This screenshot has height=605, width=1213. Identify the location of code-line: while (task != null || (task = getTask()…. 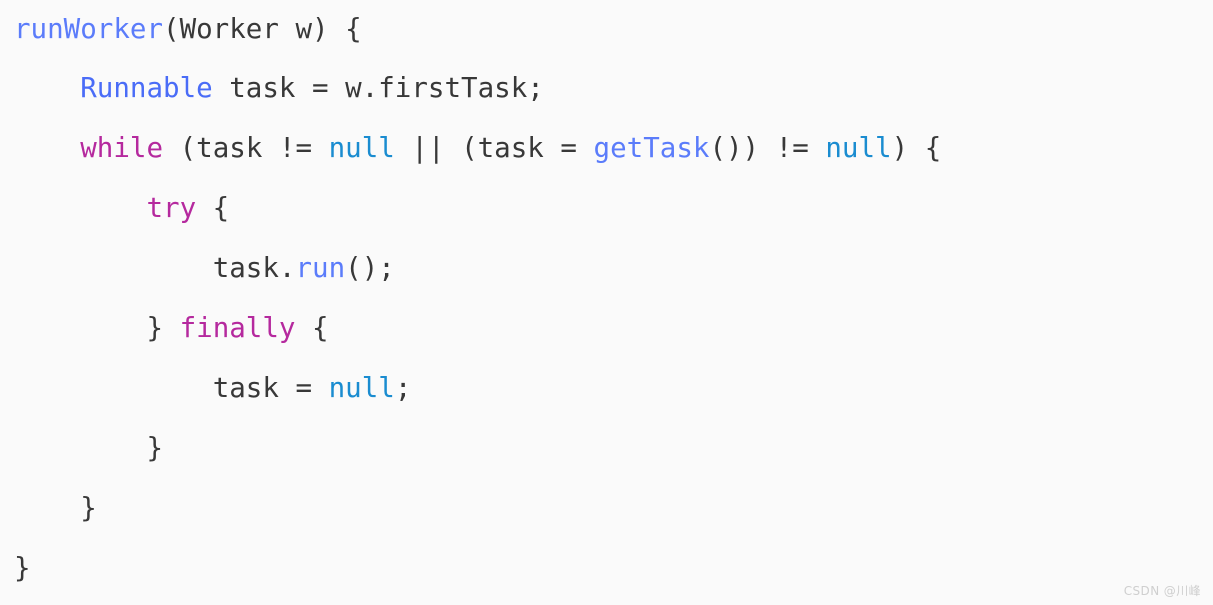
(606, 148).